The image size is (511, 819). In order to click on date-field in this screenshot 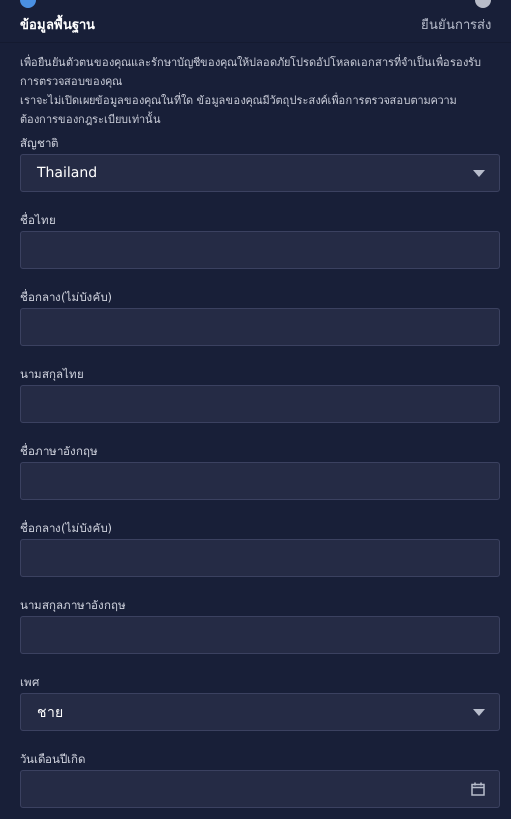, I will do `click(260, 789)`.